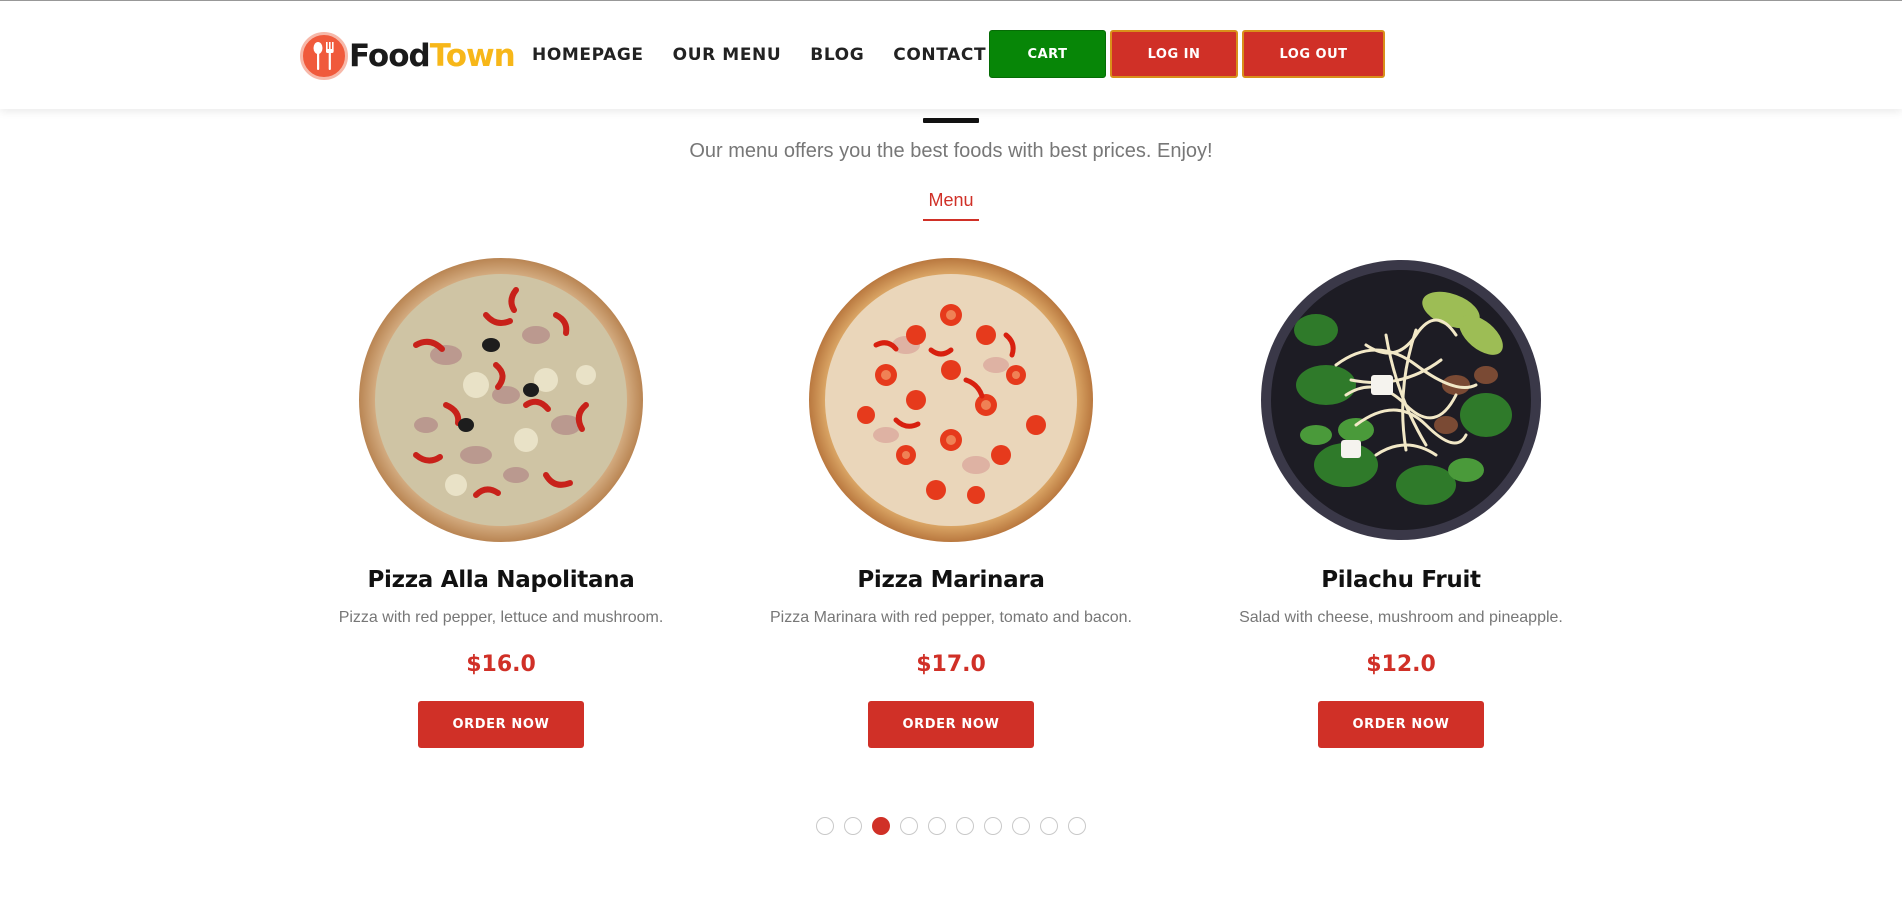  I want to click on carousel-dots, so click(956, 826).